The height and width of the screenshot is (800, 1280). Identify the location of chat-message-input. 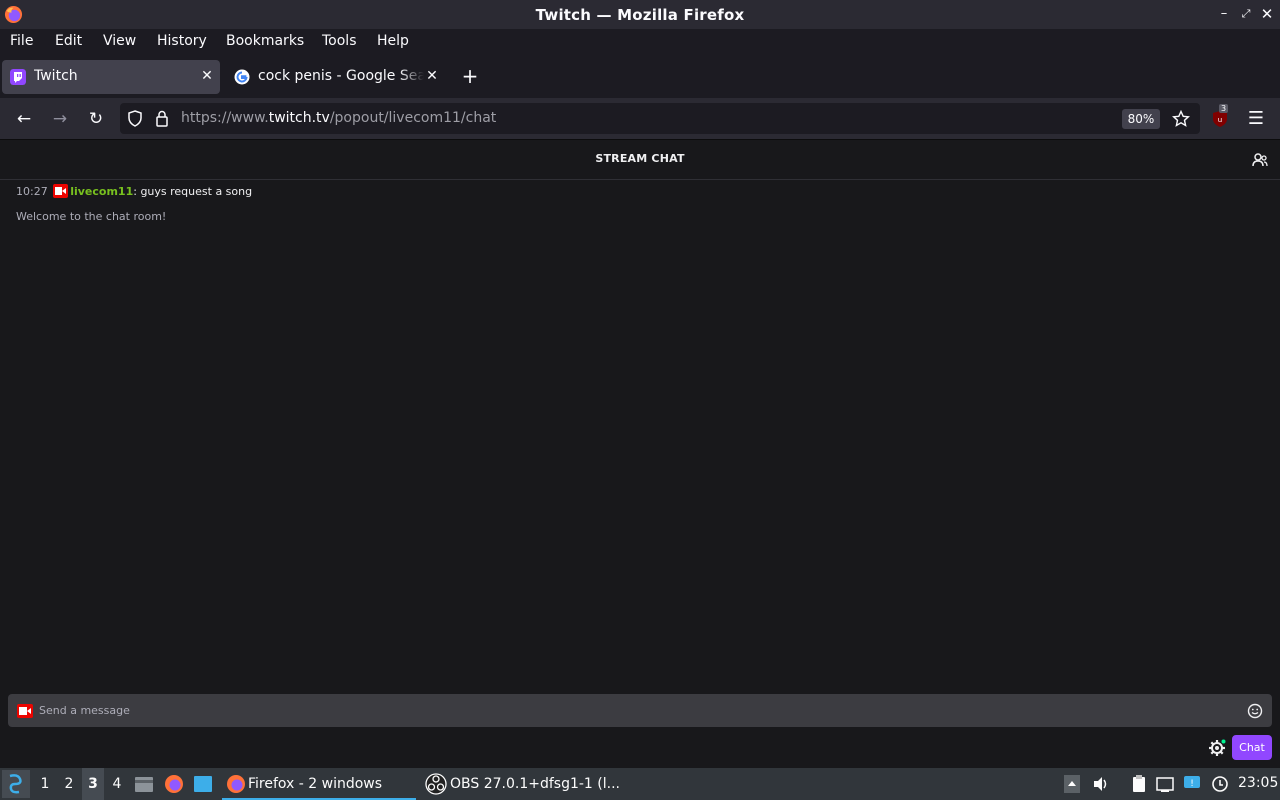
(639, 710).